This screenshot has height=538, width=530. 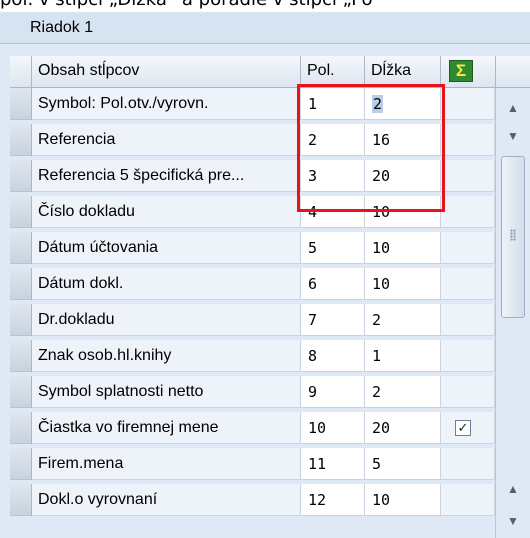 What do you see at coordinates (513, 136) in the screenshot?
I see `scroll-down-icon: ▼` at bounding box center [513, 136].